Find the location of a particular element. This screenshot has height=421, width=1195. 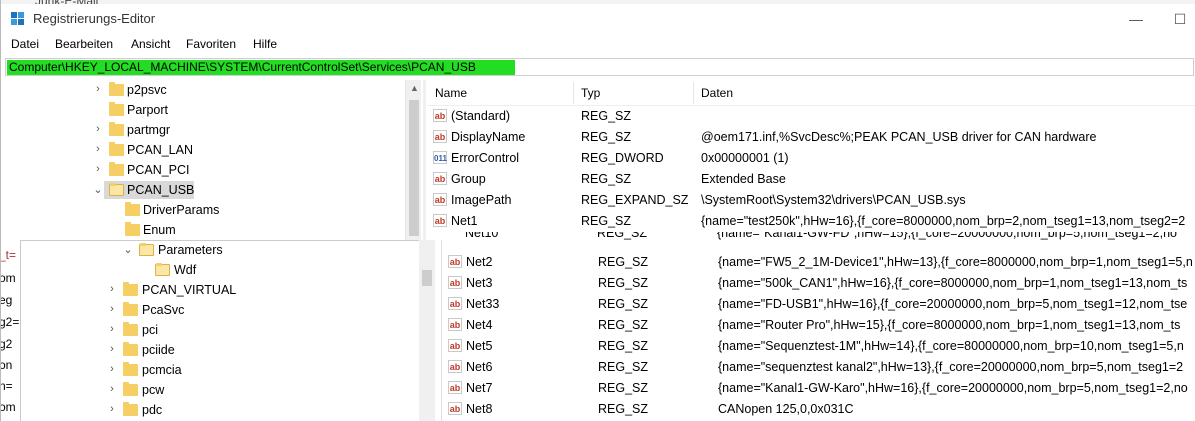

background-text-fragment: g2= is located at coordinates (10, 322).